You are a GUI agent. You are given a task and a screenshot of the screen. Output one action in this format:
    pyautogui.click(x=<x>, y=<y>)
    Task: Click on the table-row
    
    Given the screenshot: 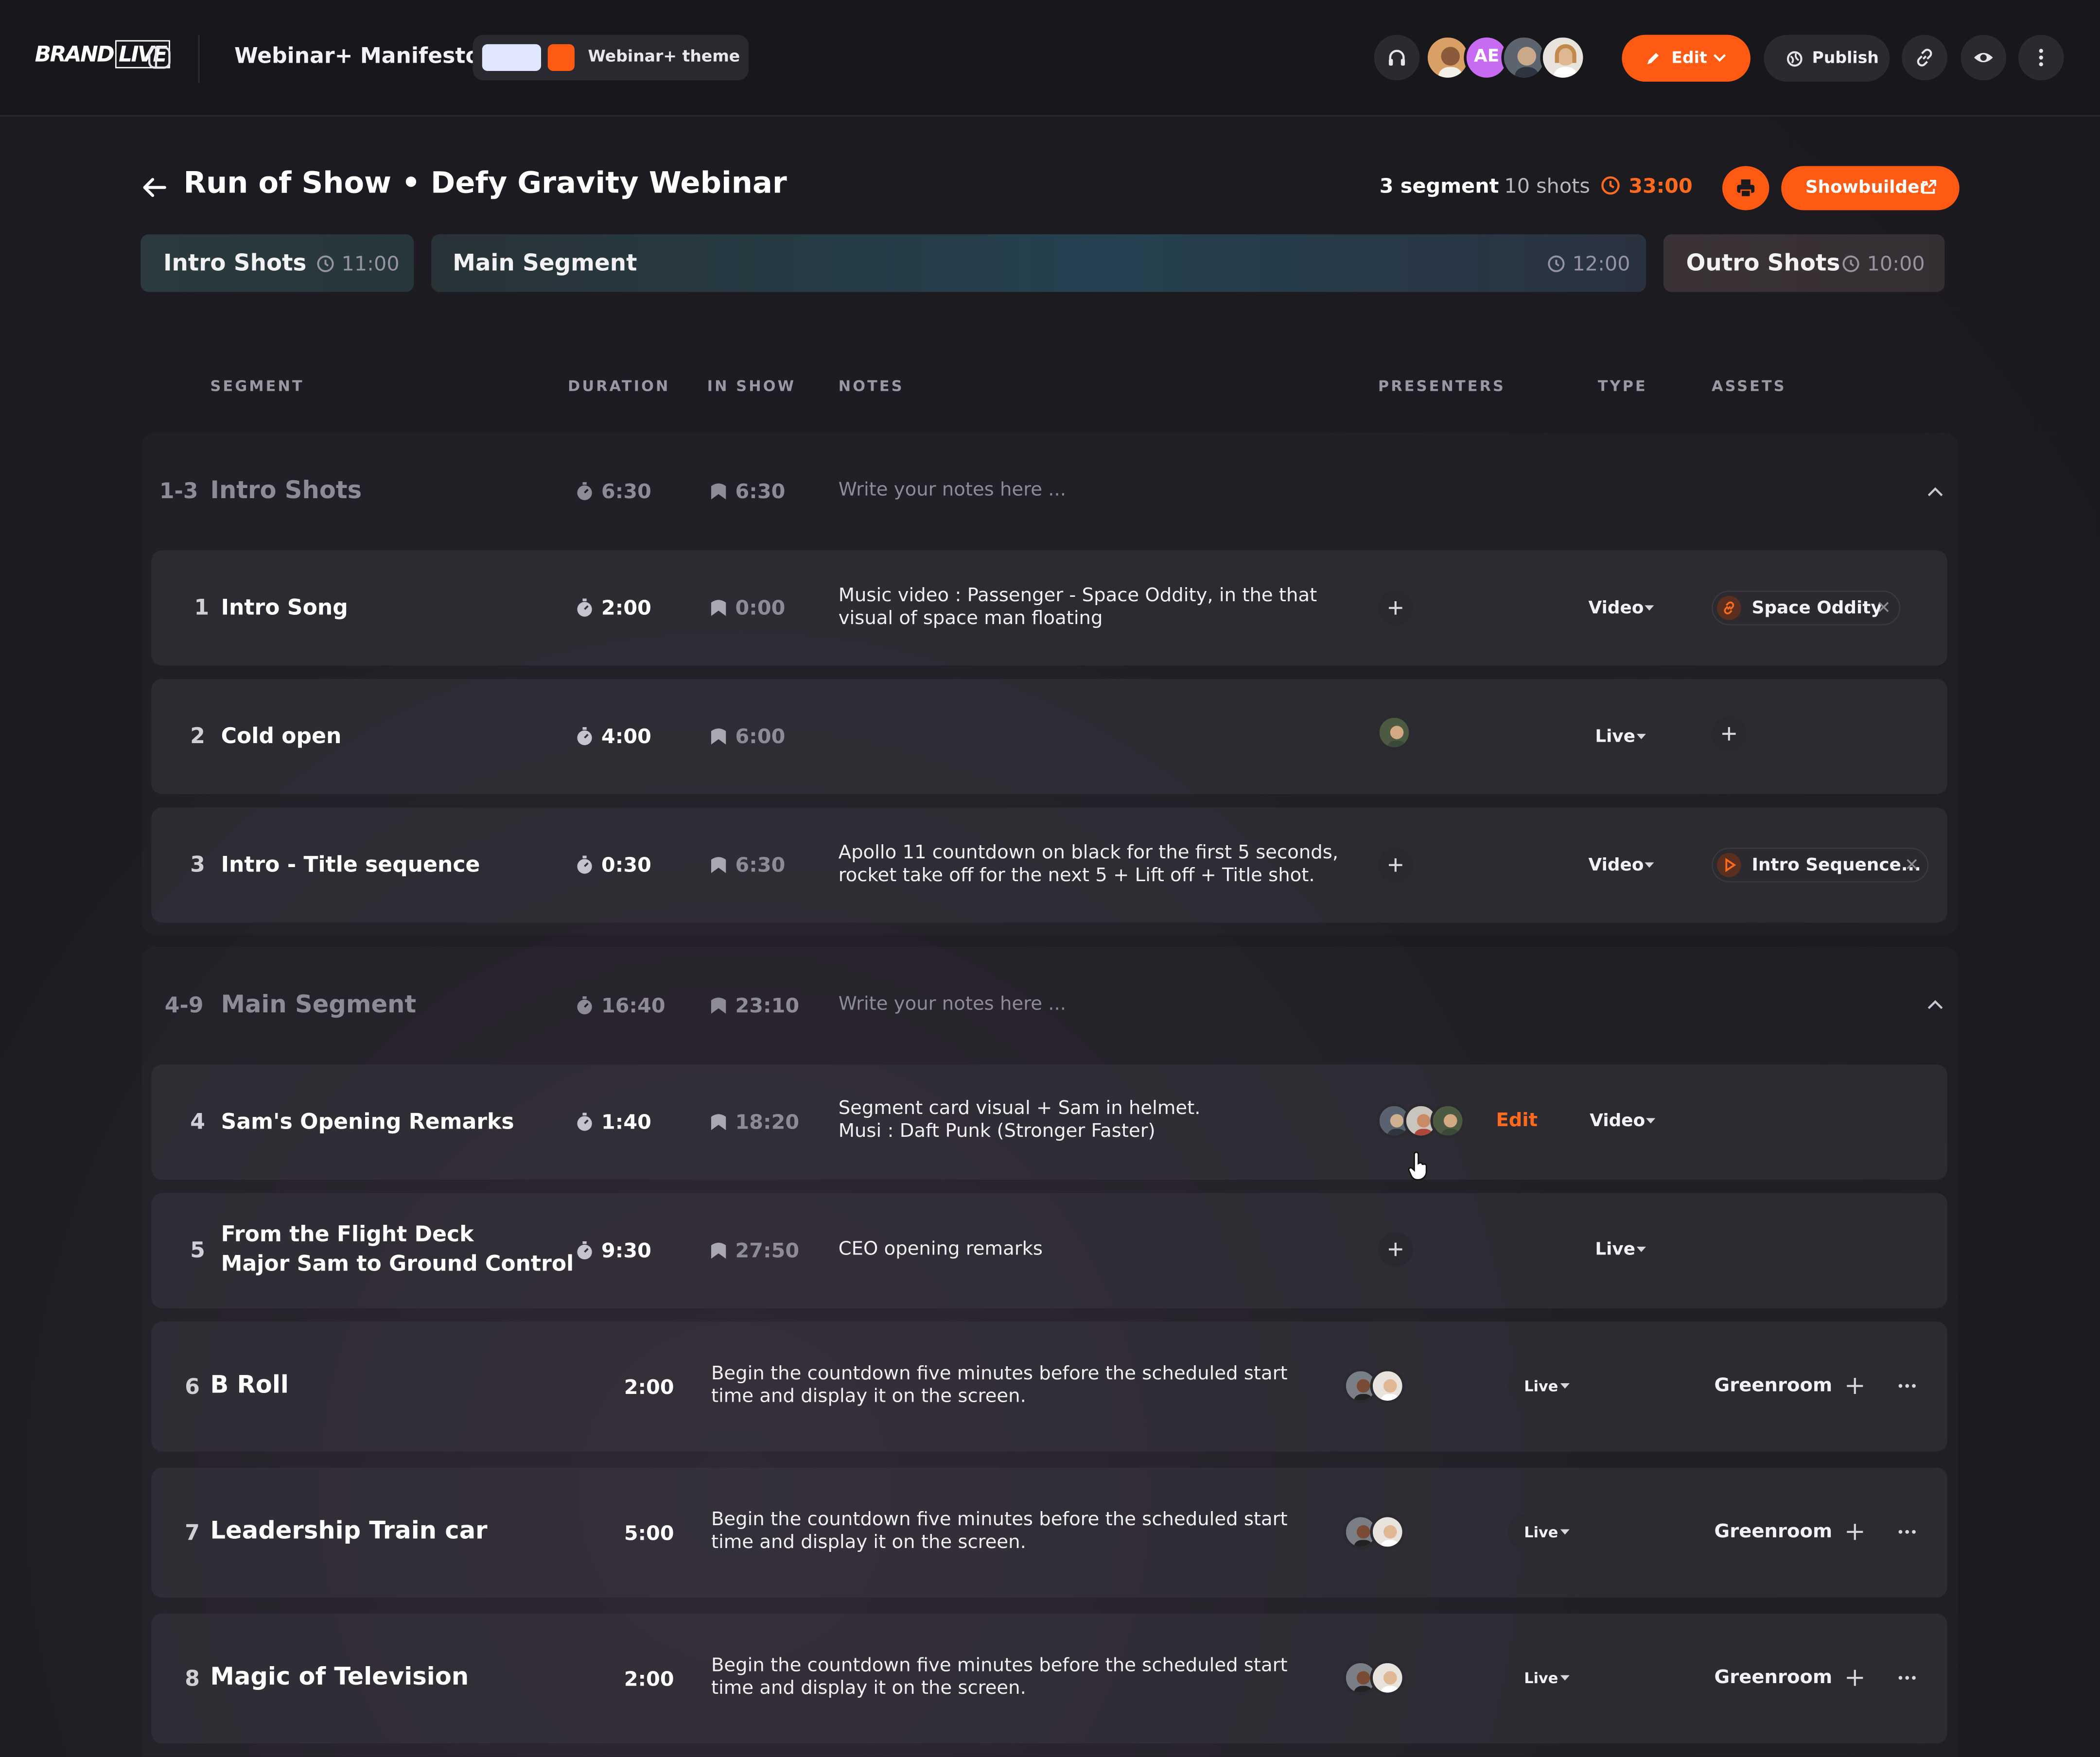 What is the action you would take?
    pyautogui.click(x=1049, y=736)
    